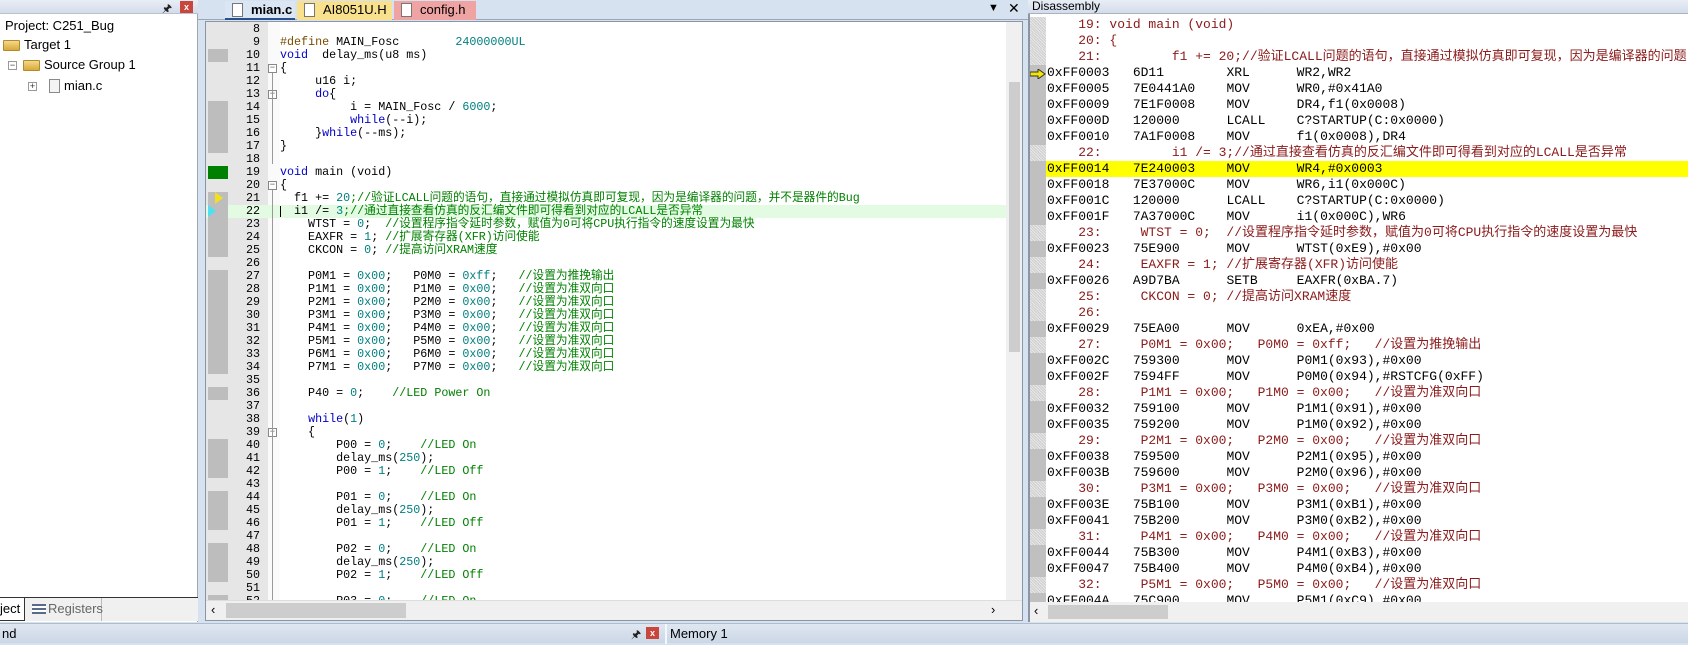 This screenshot has width=1688, height=645. What do you see at coordinates (1359, 25) in the screenshot?
I see `disassembly-source-line: 19: void main (void)` at bounding box center [1359, 25].